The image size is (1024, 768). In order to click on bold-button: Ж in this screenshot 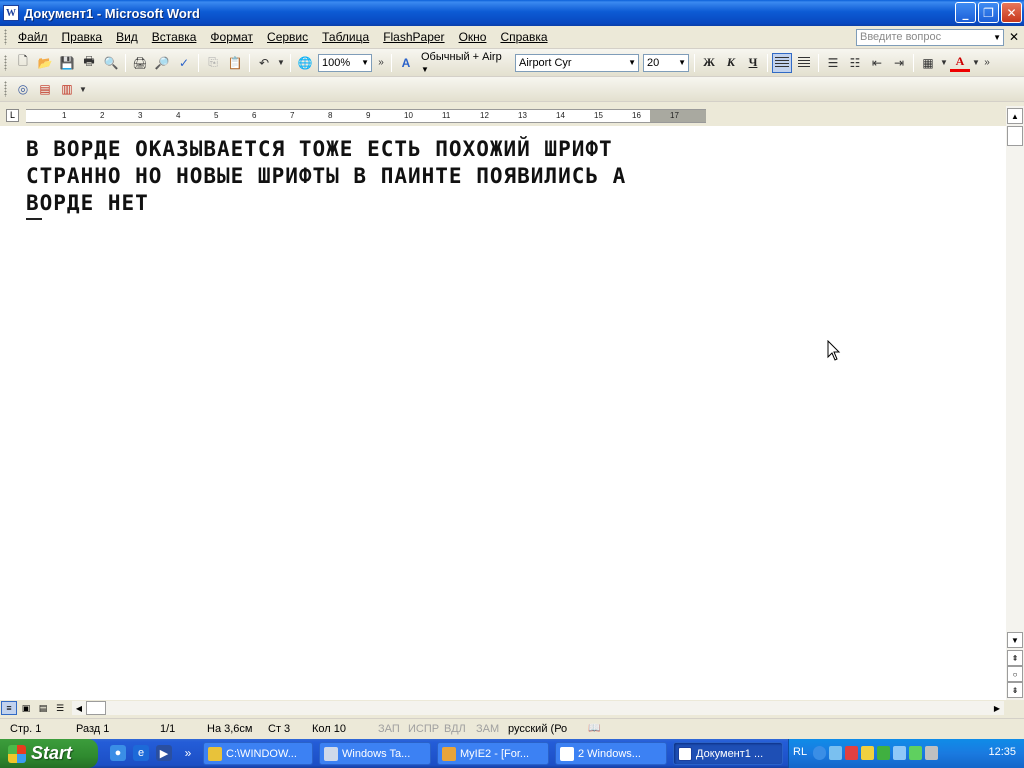, I will do `click(709, 63)`.